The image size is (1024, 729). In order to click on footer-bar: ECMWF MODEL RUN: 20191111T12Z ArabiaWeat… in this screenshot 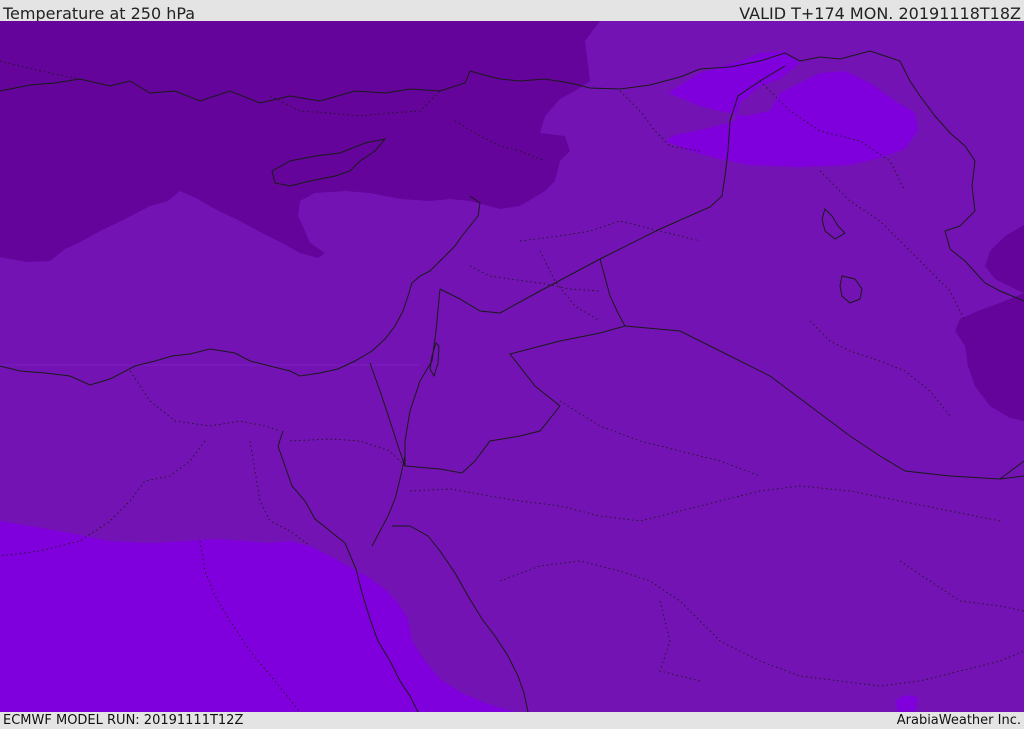, I will do `click(512, 720)`.